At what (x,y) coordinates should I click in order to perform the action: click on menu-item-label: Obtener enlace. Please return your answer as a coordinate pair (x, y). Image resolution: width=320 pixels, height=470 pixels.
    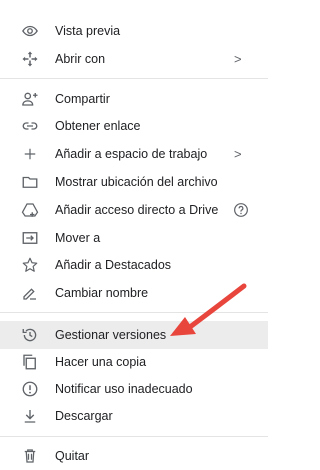
    Looking at the image, I should click on (98, 126).